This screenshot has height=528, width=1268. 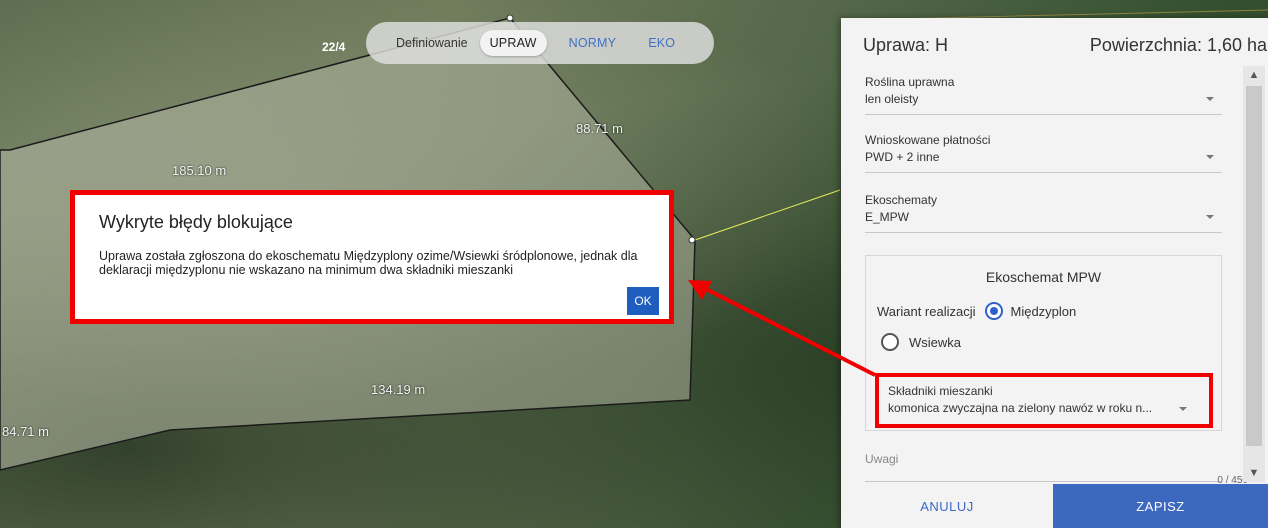 I want to click on field-label: Ekoschematy, so click(x=901, y=200).